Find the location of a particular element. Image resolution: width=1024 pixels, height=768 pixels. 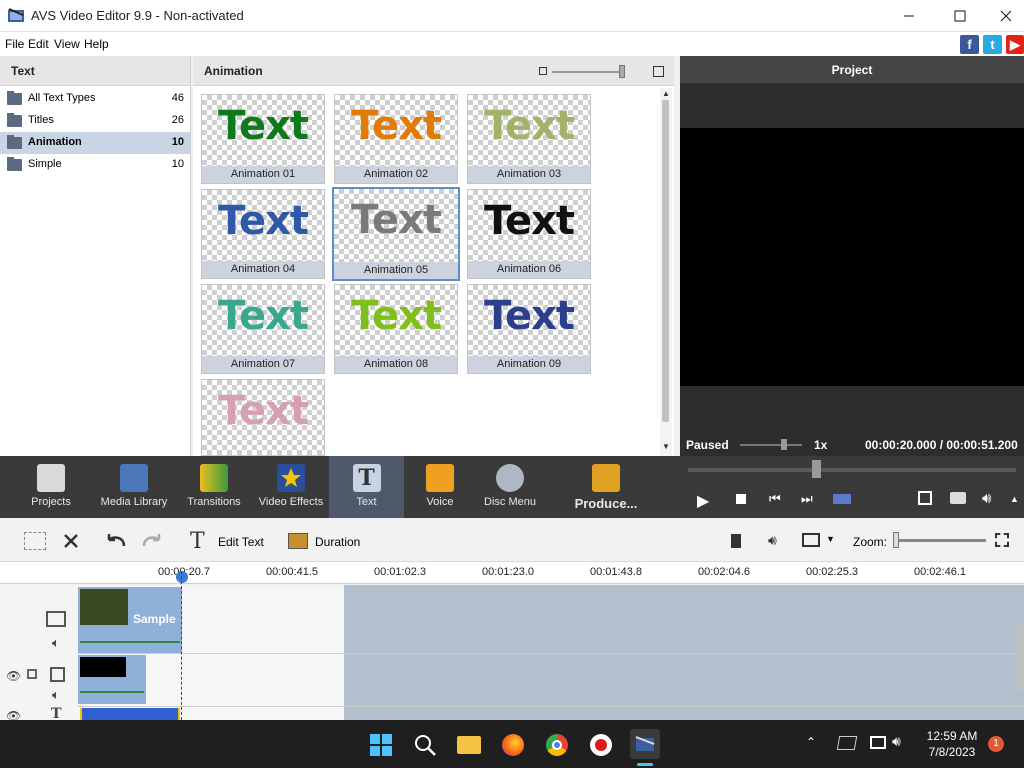

thumbnail-size-slider is located at coordinates (587, 72).